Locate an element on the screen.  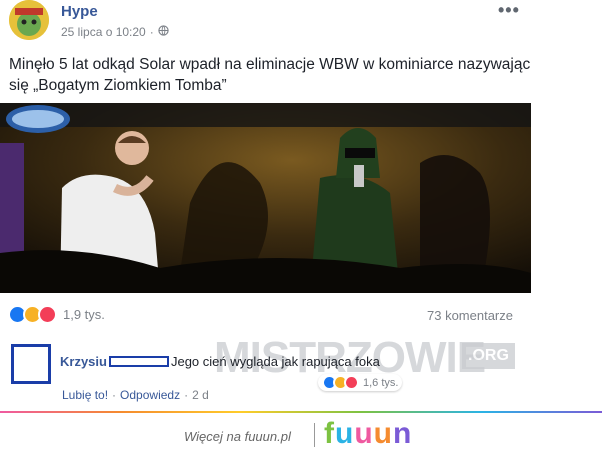
comment-text: Jego cień wygląda jak rapująca foka is located at coordinates (275, 361).